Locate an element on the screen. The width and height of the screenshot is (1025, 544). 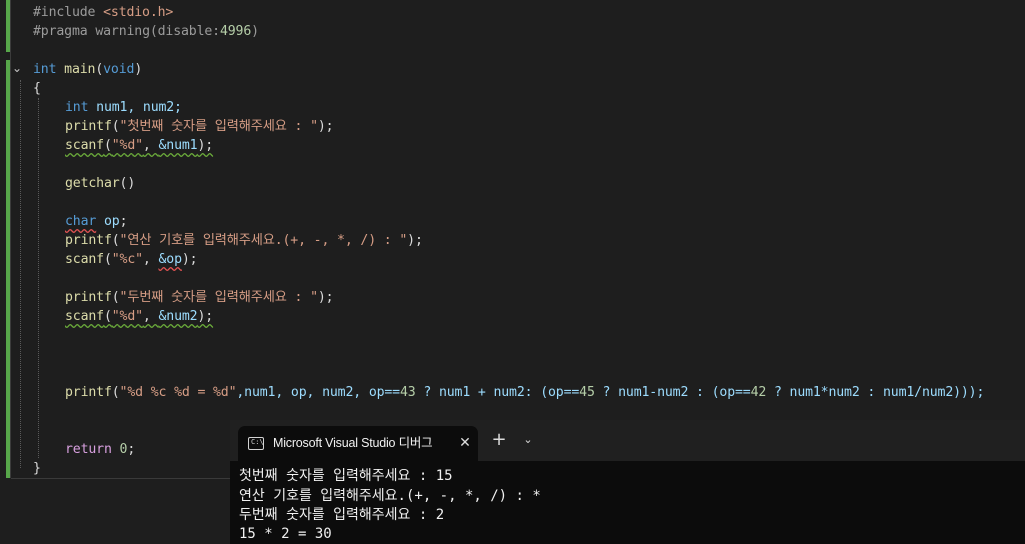
console-output-line: 두번째 숫자를 입력해주세요 : 2 is located at coordinates (342, 515).